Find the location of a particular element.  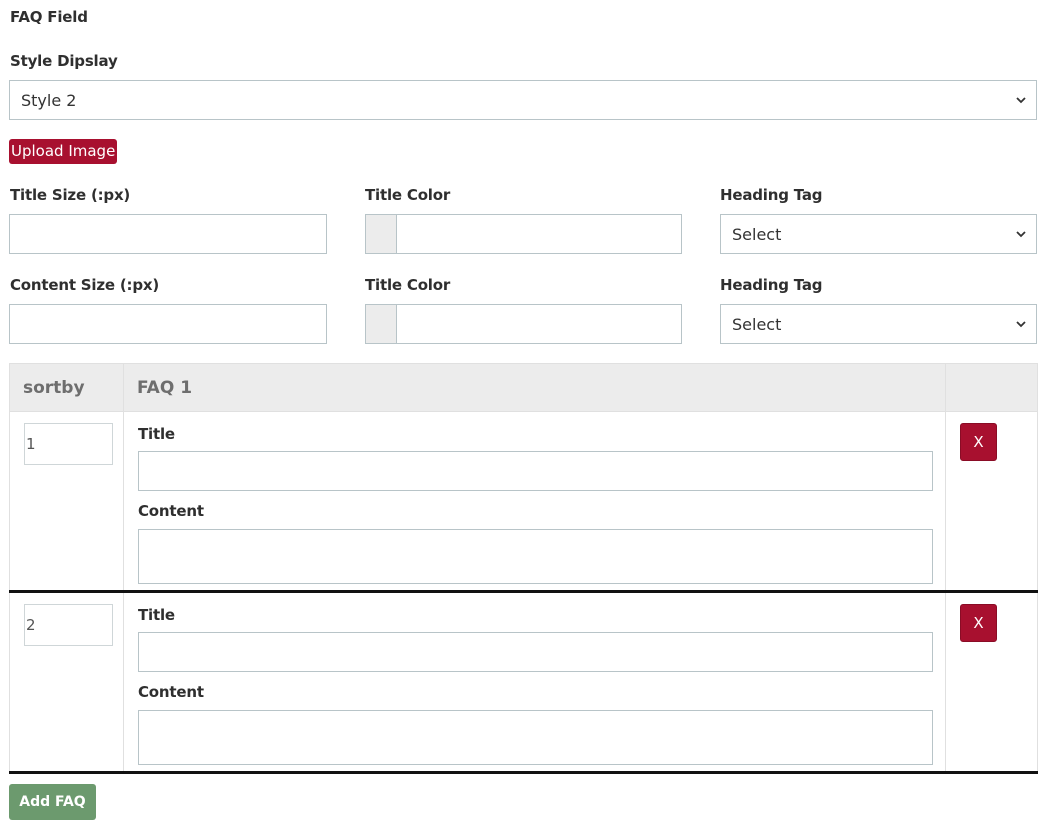

title-color-label: Title Color is located at coordinates (408, 195).